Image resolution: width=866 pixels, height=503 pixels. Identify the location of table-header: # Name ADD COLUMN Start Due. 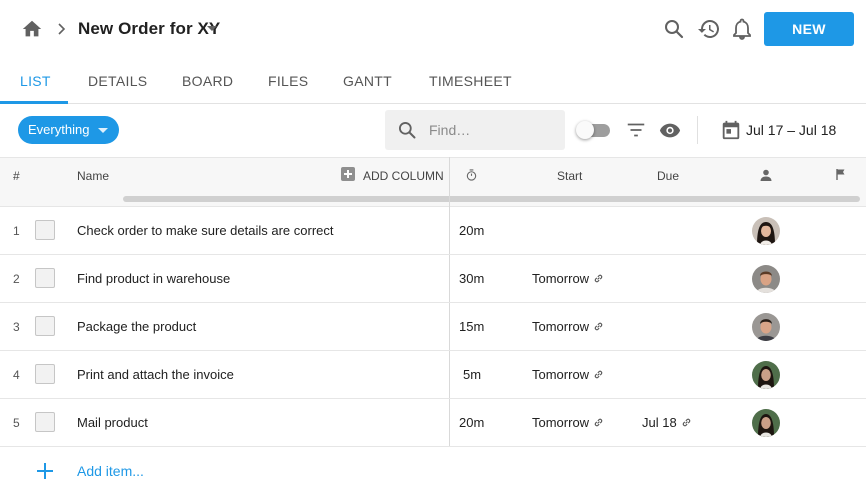
(433, 174).